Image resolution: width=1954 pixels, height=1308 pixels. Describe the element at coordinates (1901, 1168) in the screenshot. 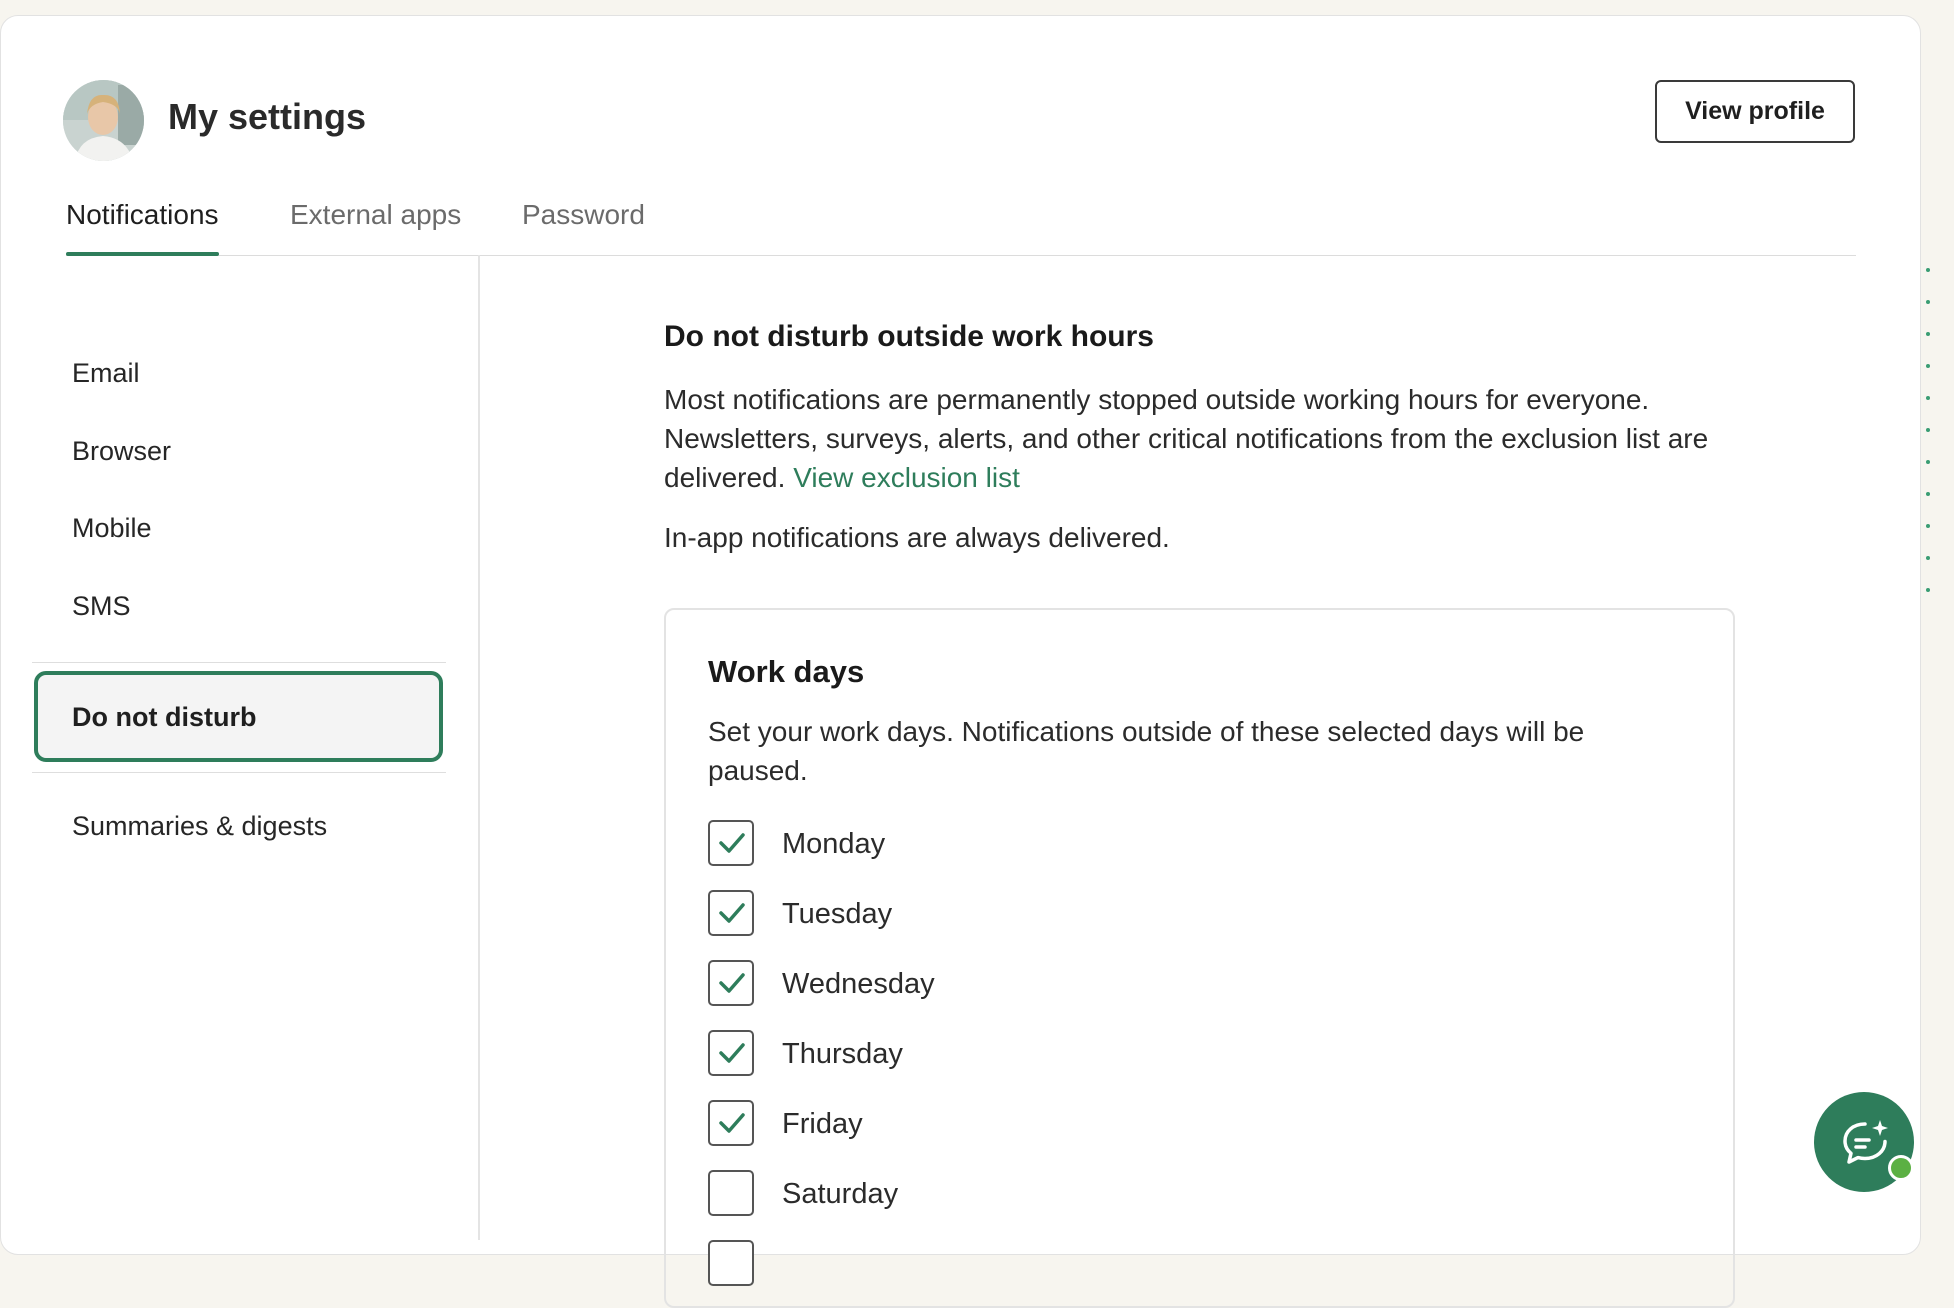

I see `online-status-dot` at that location.